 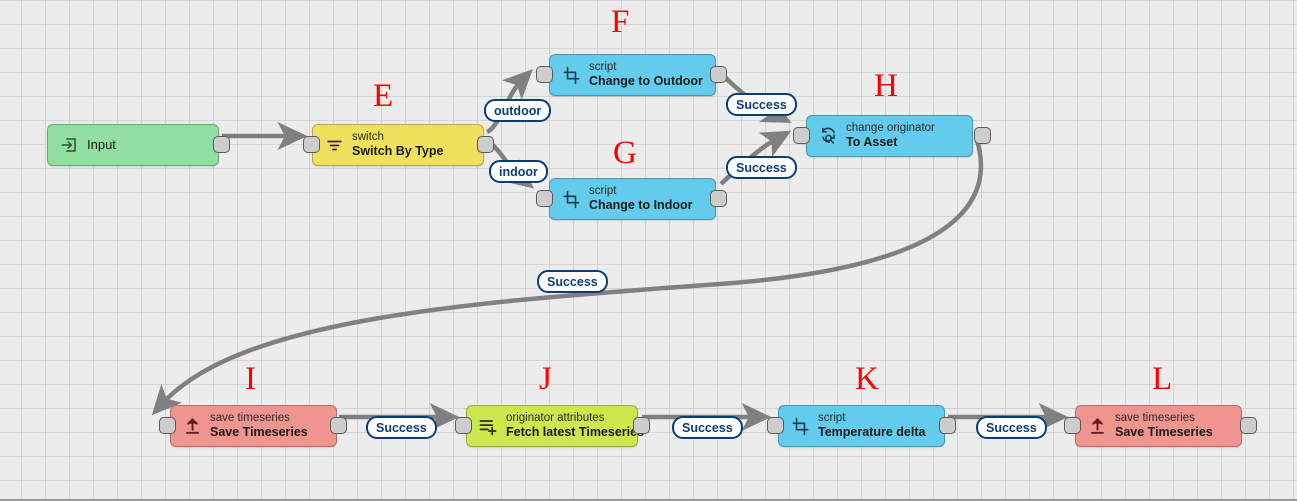 I want to click on node-switch-name: Switch By Type, so click(x=398, y=151).